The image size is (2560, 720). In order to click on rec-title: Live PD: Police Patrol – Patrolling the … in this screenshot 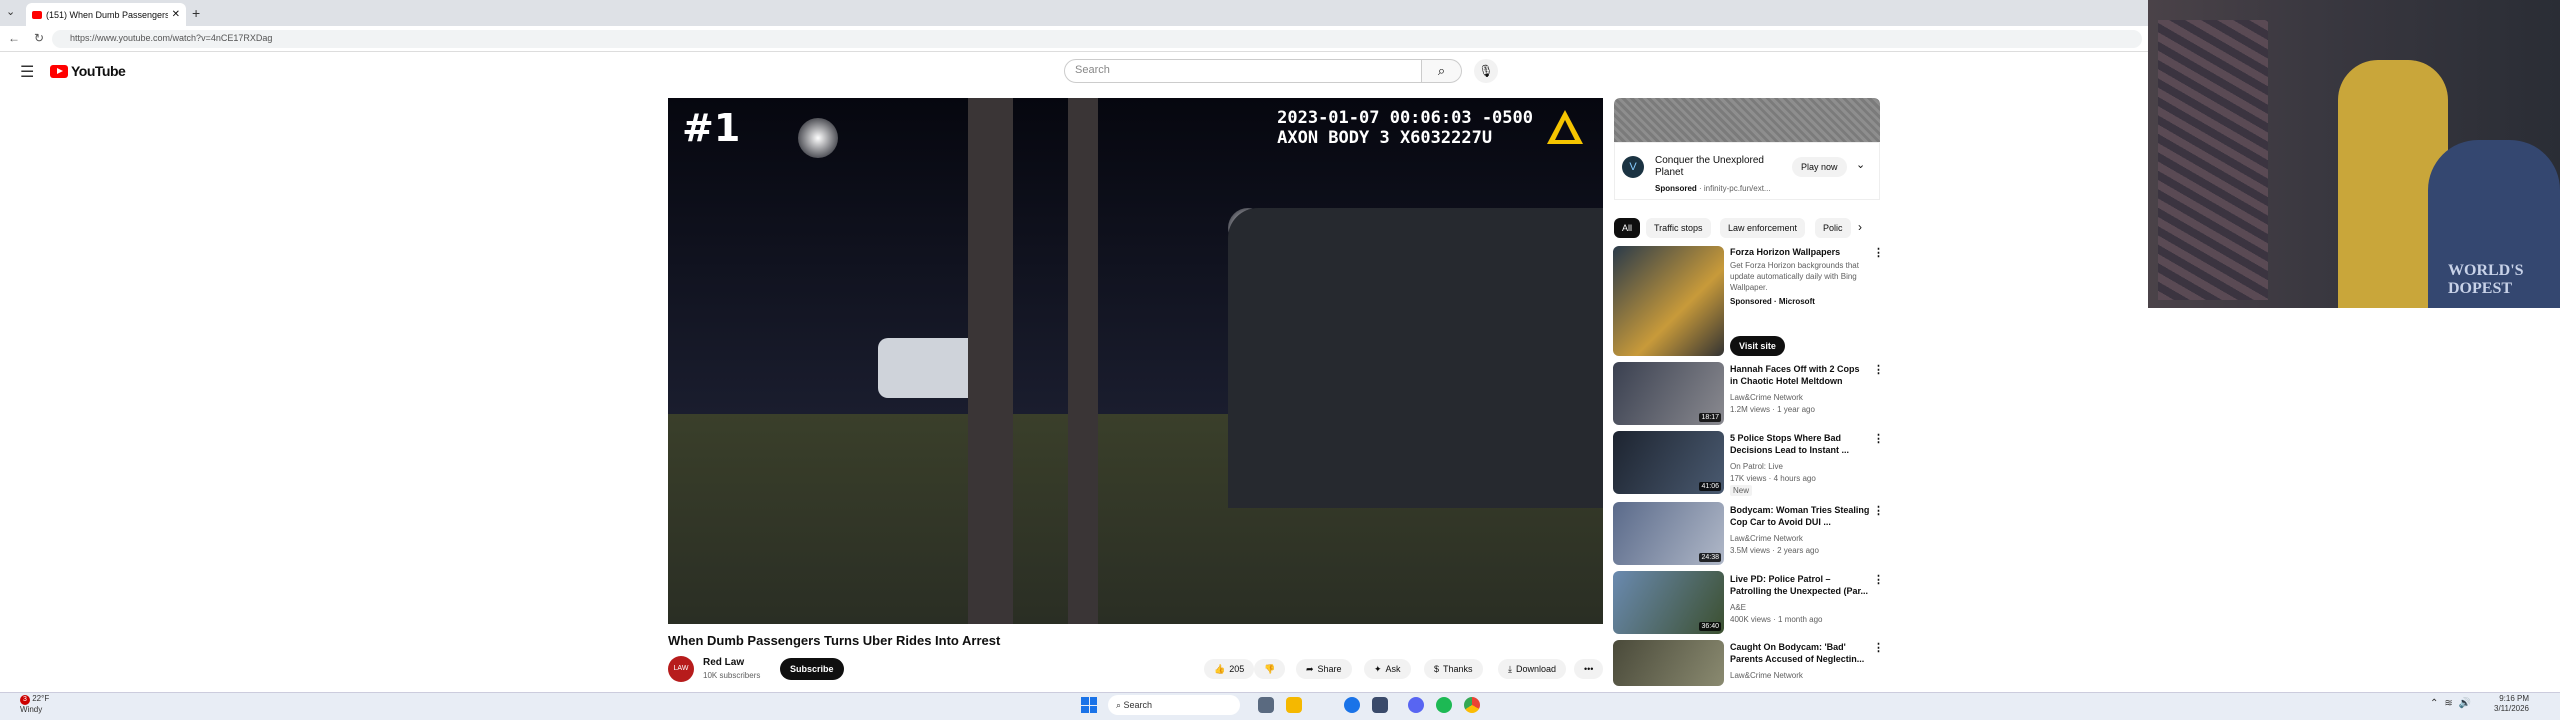, I will do `click(1800, 585)`.